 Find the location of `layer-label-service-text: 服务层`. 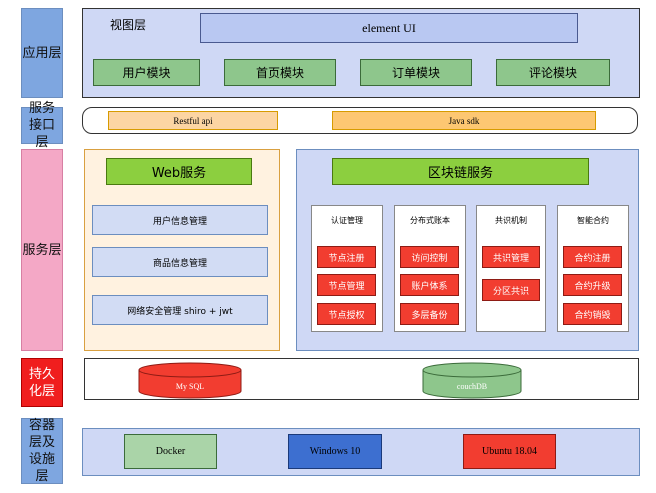

layer-label-service-text: 服务层 is located at coordinates (42, 250).